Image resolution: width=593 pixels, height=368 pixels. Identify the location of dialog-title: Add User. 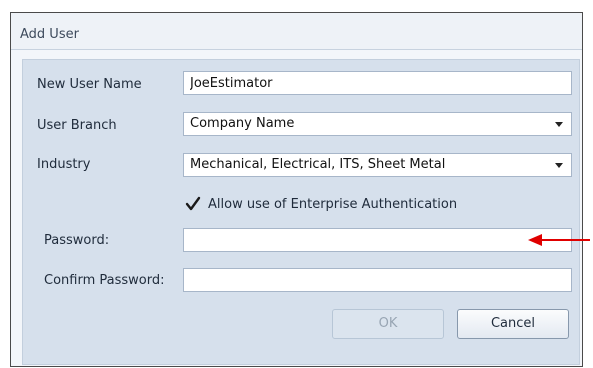
(49, 34).